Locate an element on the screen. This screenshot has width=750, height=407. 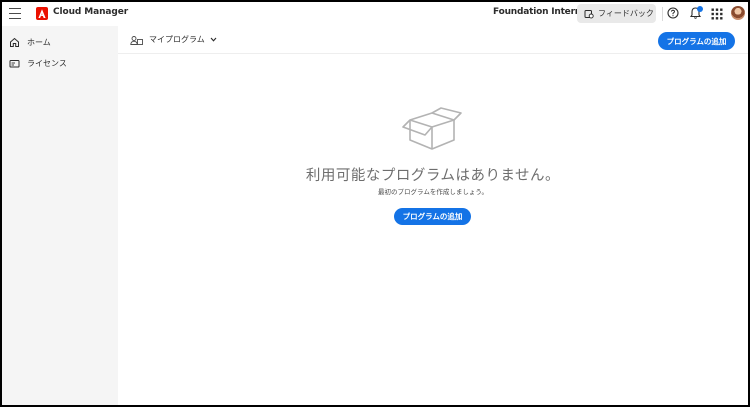
chevron-down-icon is located at coordinates (213, 39).